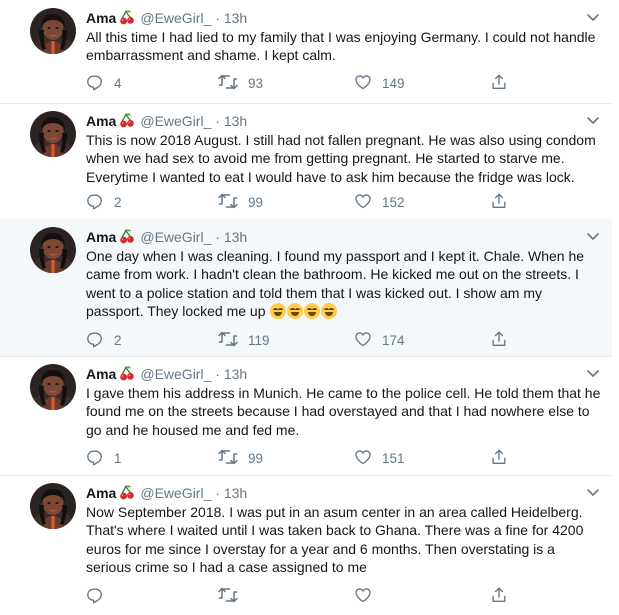  I want to click on reply-button, so click(100, 595).